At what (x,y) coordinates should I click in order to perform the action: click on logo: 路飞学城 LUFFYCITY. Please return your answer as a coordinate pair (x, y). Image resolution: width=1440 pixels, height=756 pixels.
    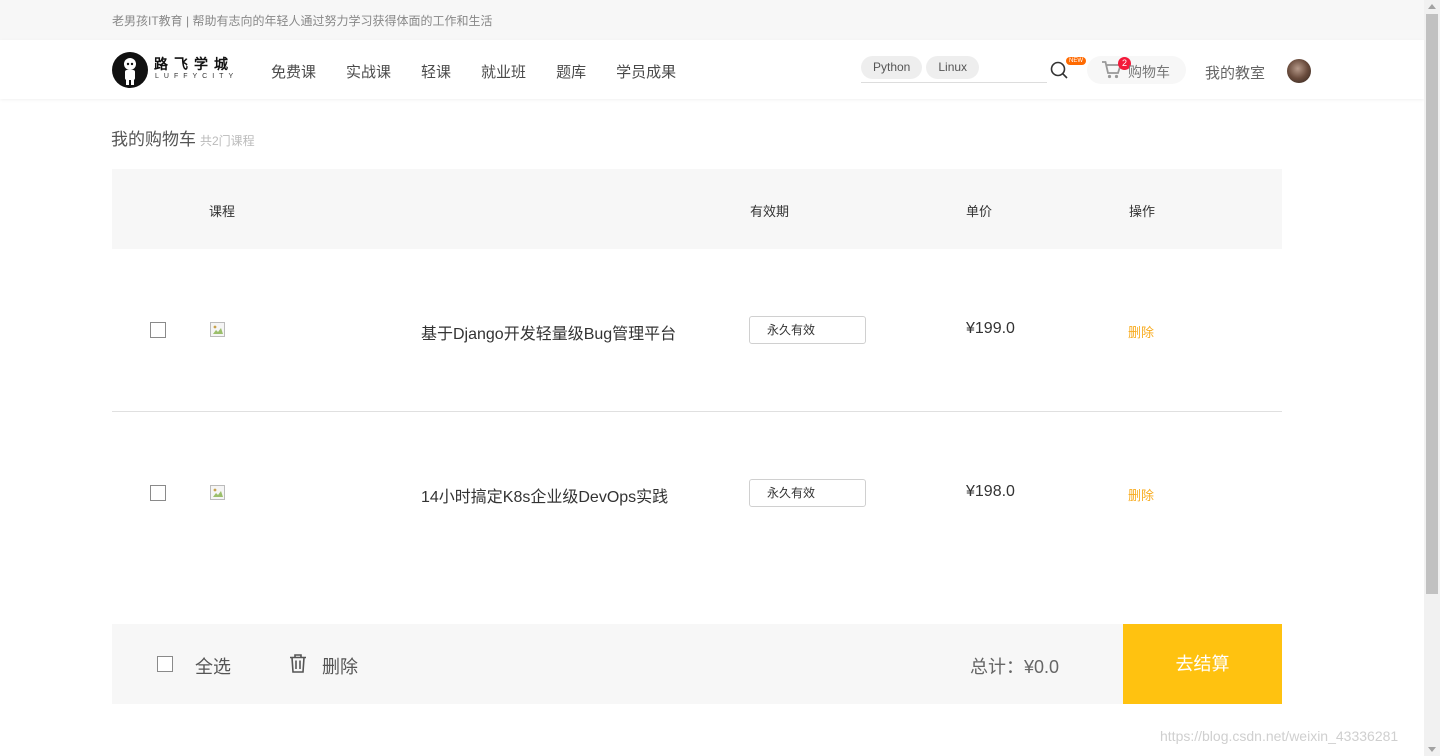
    Looking at the image, I should click on (174, 70).